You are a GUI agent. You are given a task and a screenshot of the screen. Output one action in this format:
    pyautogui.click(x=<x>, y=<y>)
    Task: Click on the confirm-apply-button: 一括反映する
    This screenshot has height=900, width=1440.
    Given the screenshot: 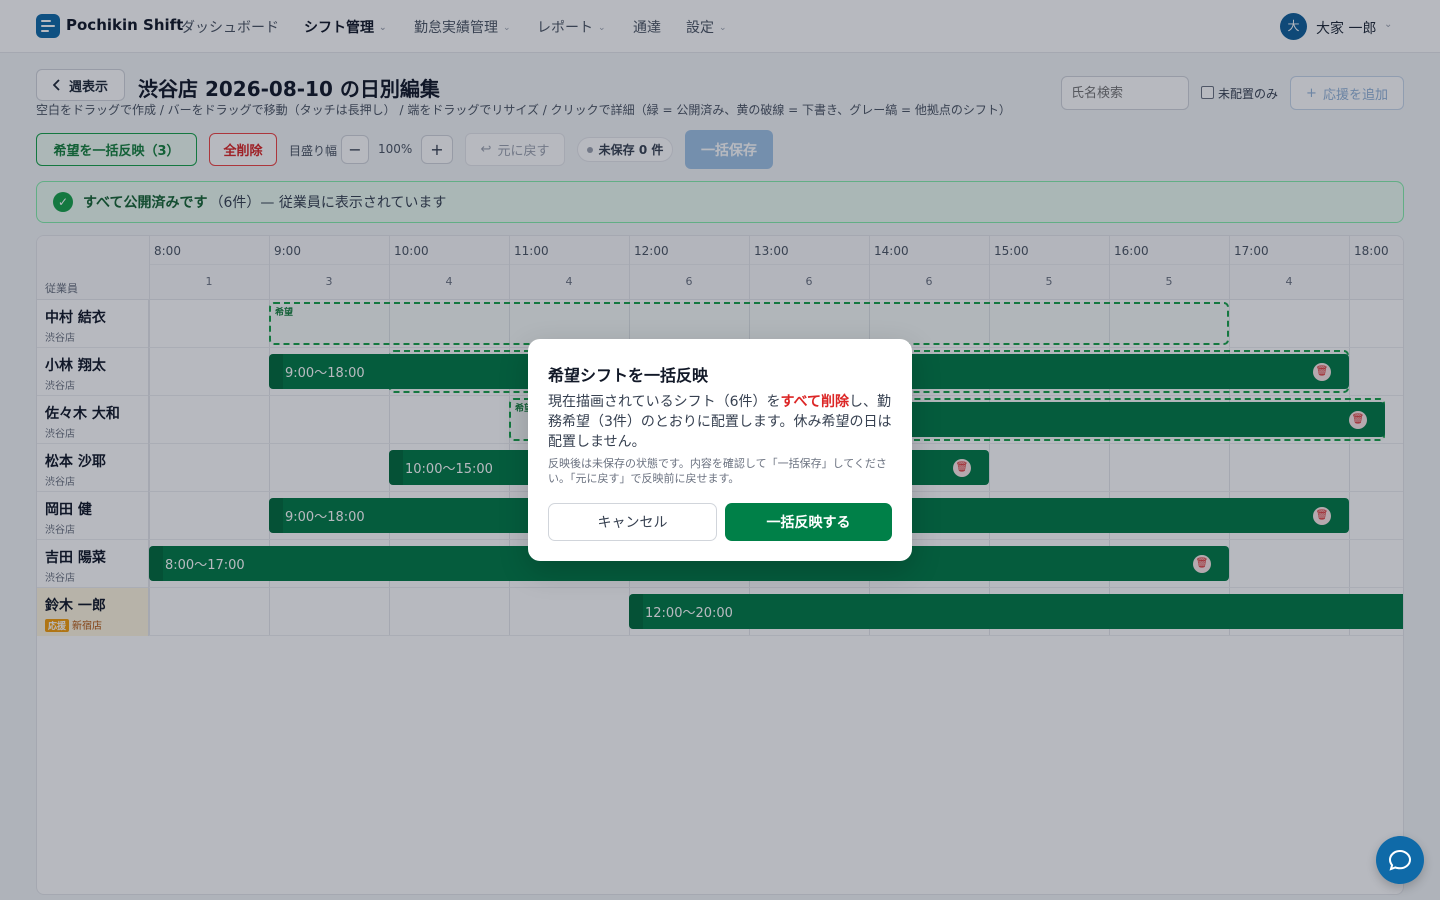 What is the action you would take?
    pyautogui.click(x=808, y=522)
    